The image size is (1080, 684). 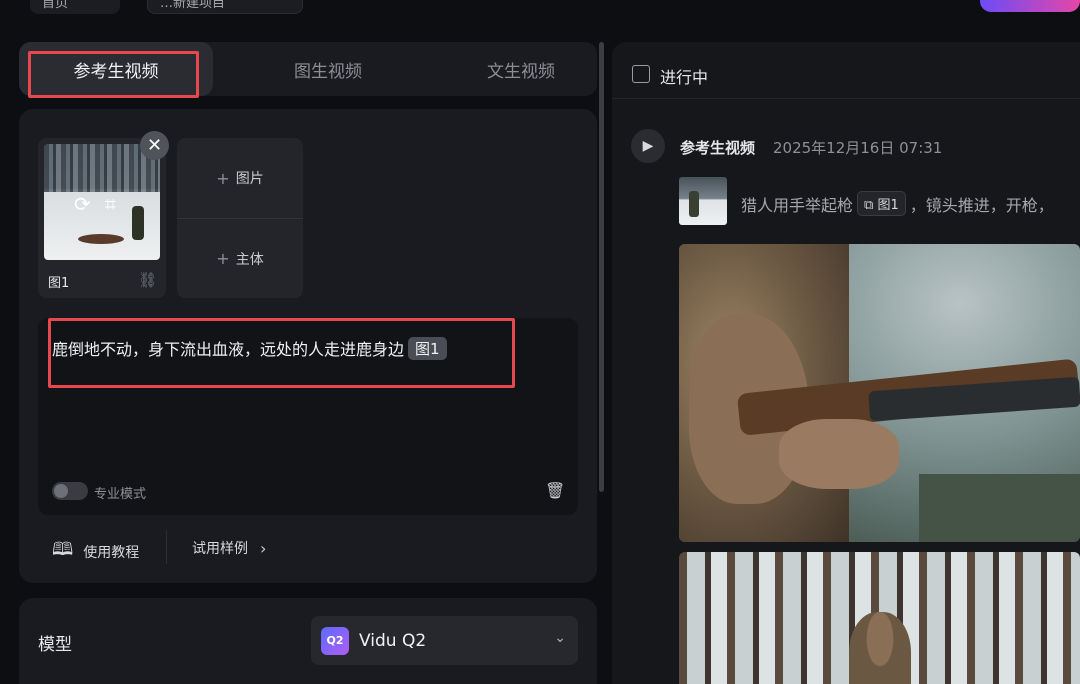 I want to click on coat-shape, so click(x=999, y=508).